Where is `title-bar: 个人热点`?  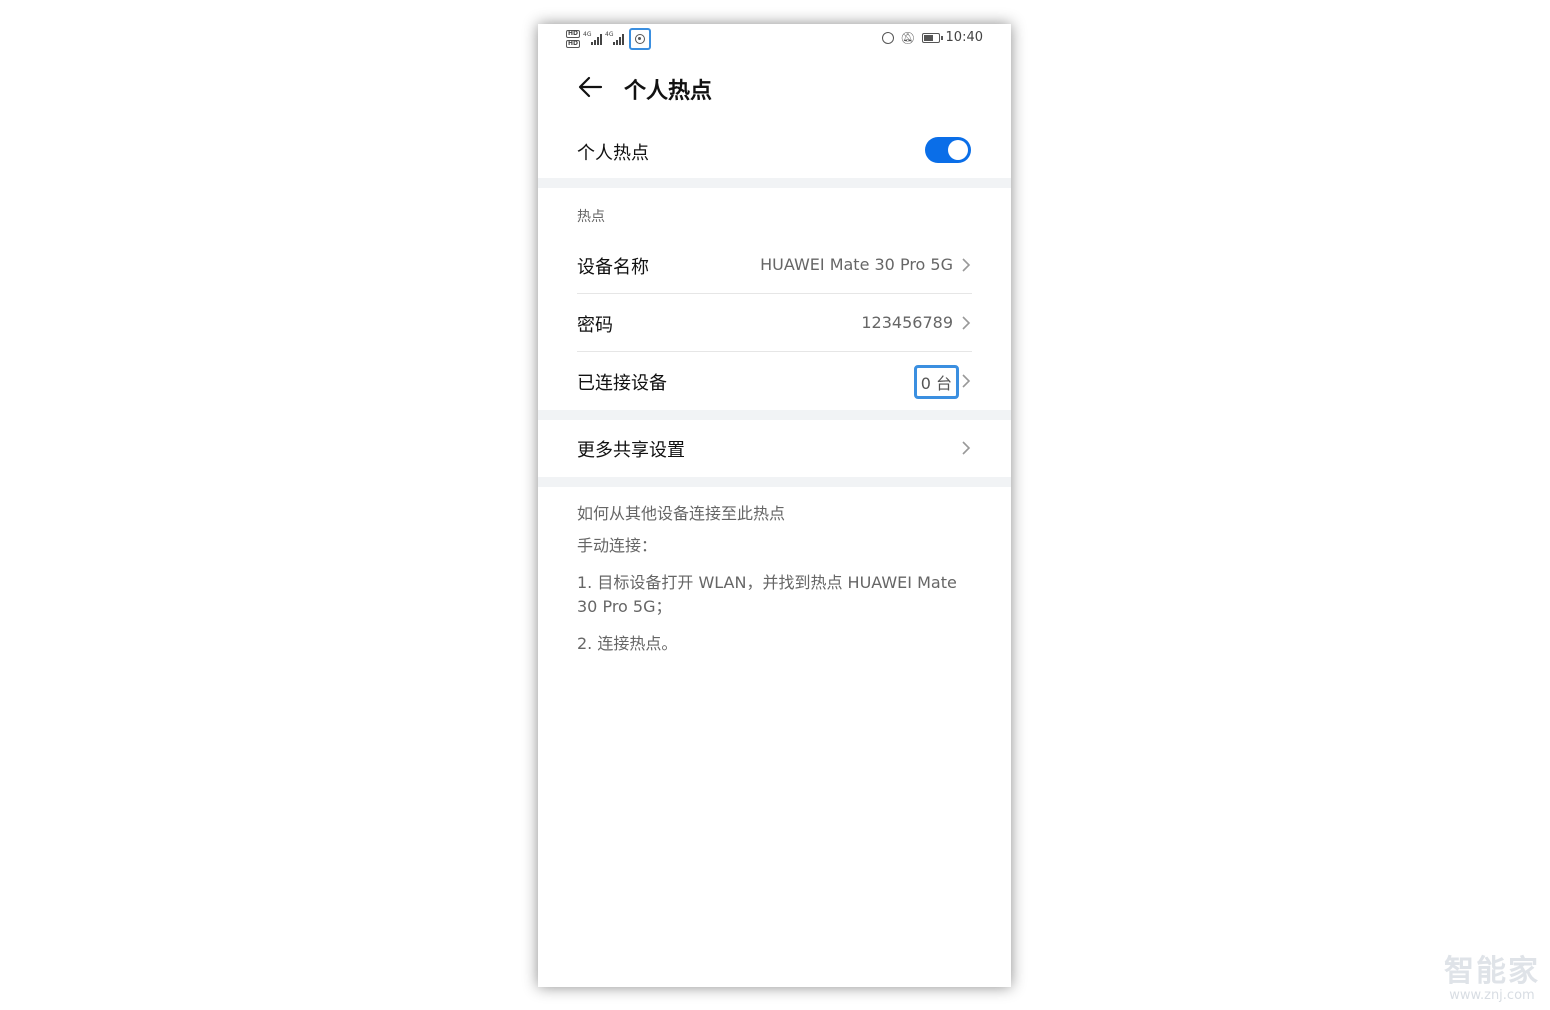 title-bar: 个人热点 is located at coordinates (774, 88).